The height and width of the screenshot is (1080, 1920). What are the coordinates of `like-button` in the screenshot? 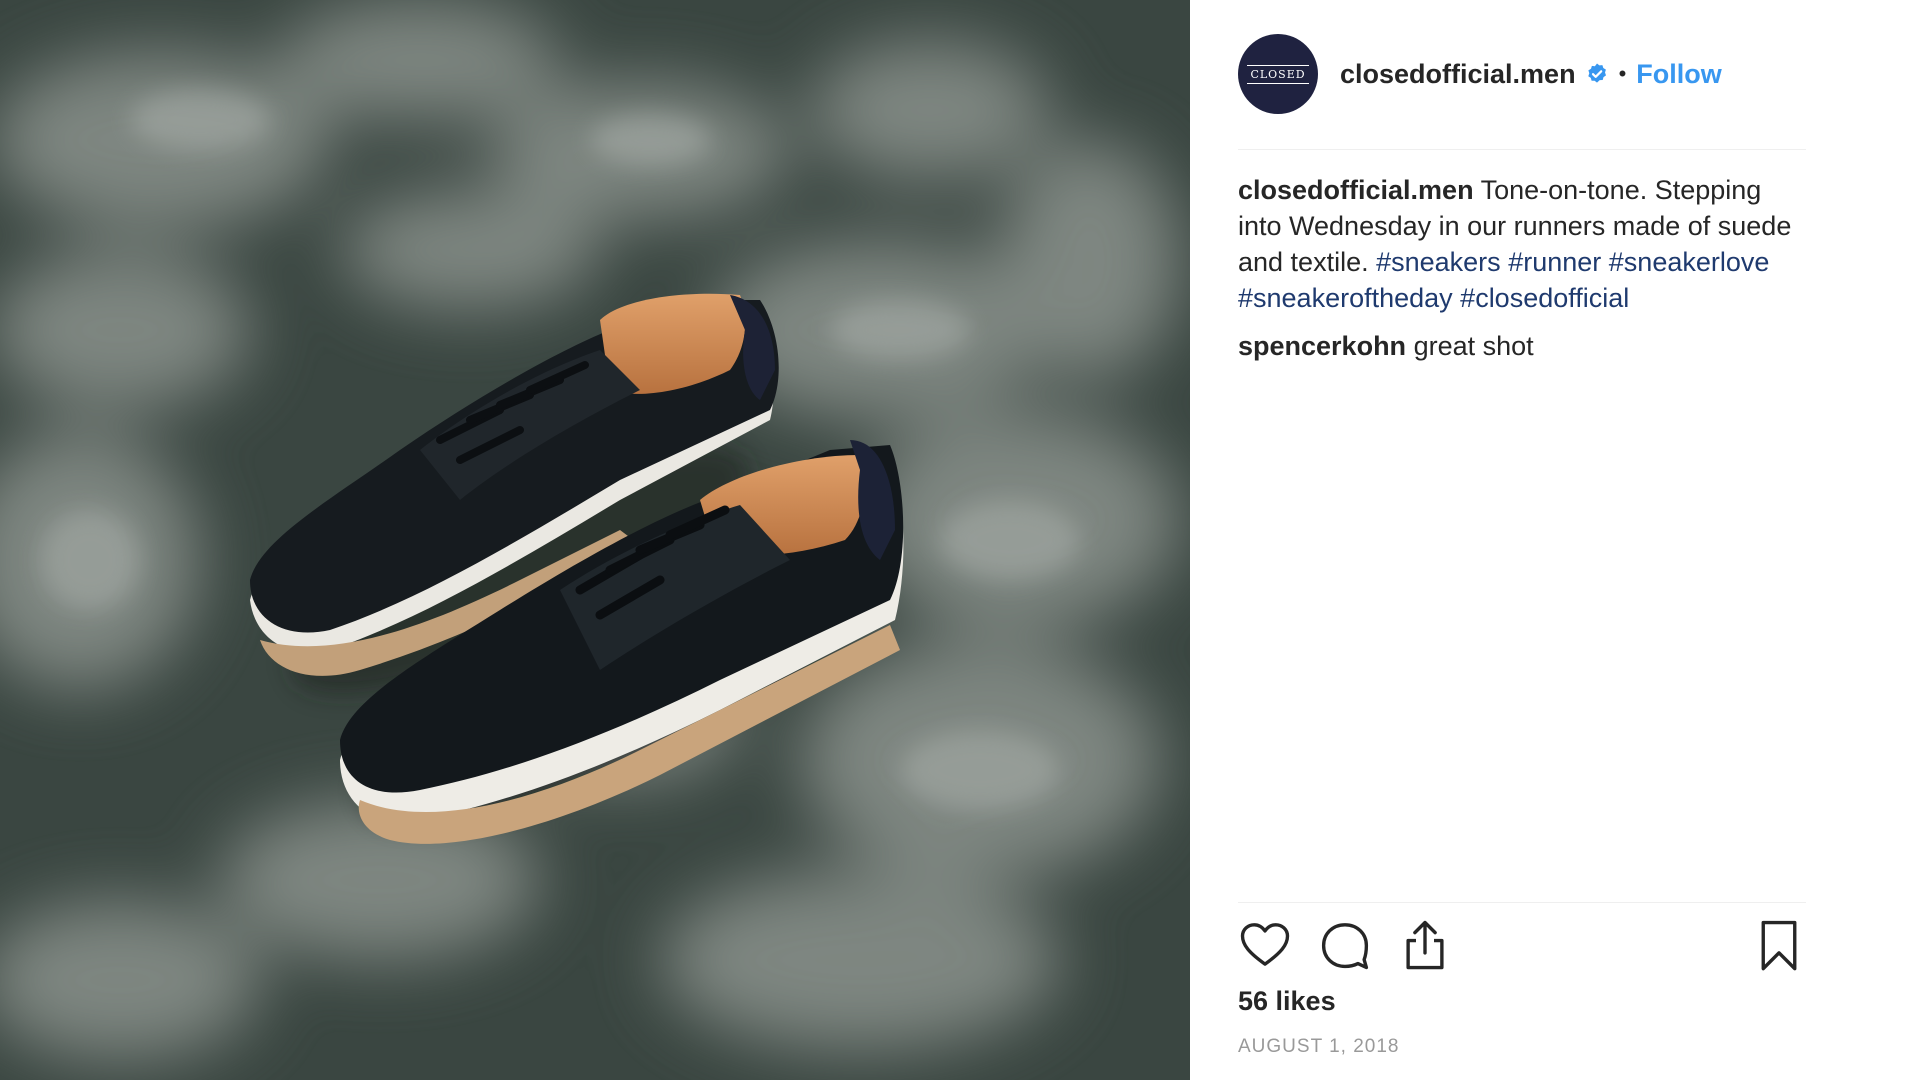 It's located at (1265, 945).